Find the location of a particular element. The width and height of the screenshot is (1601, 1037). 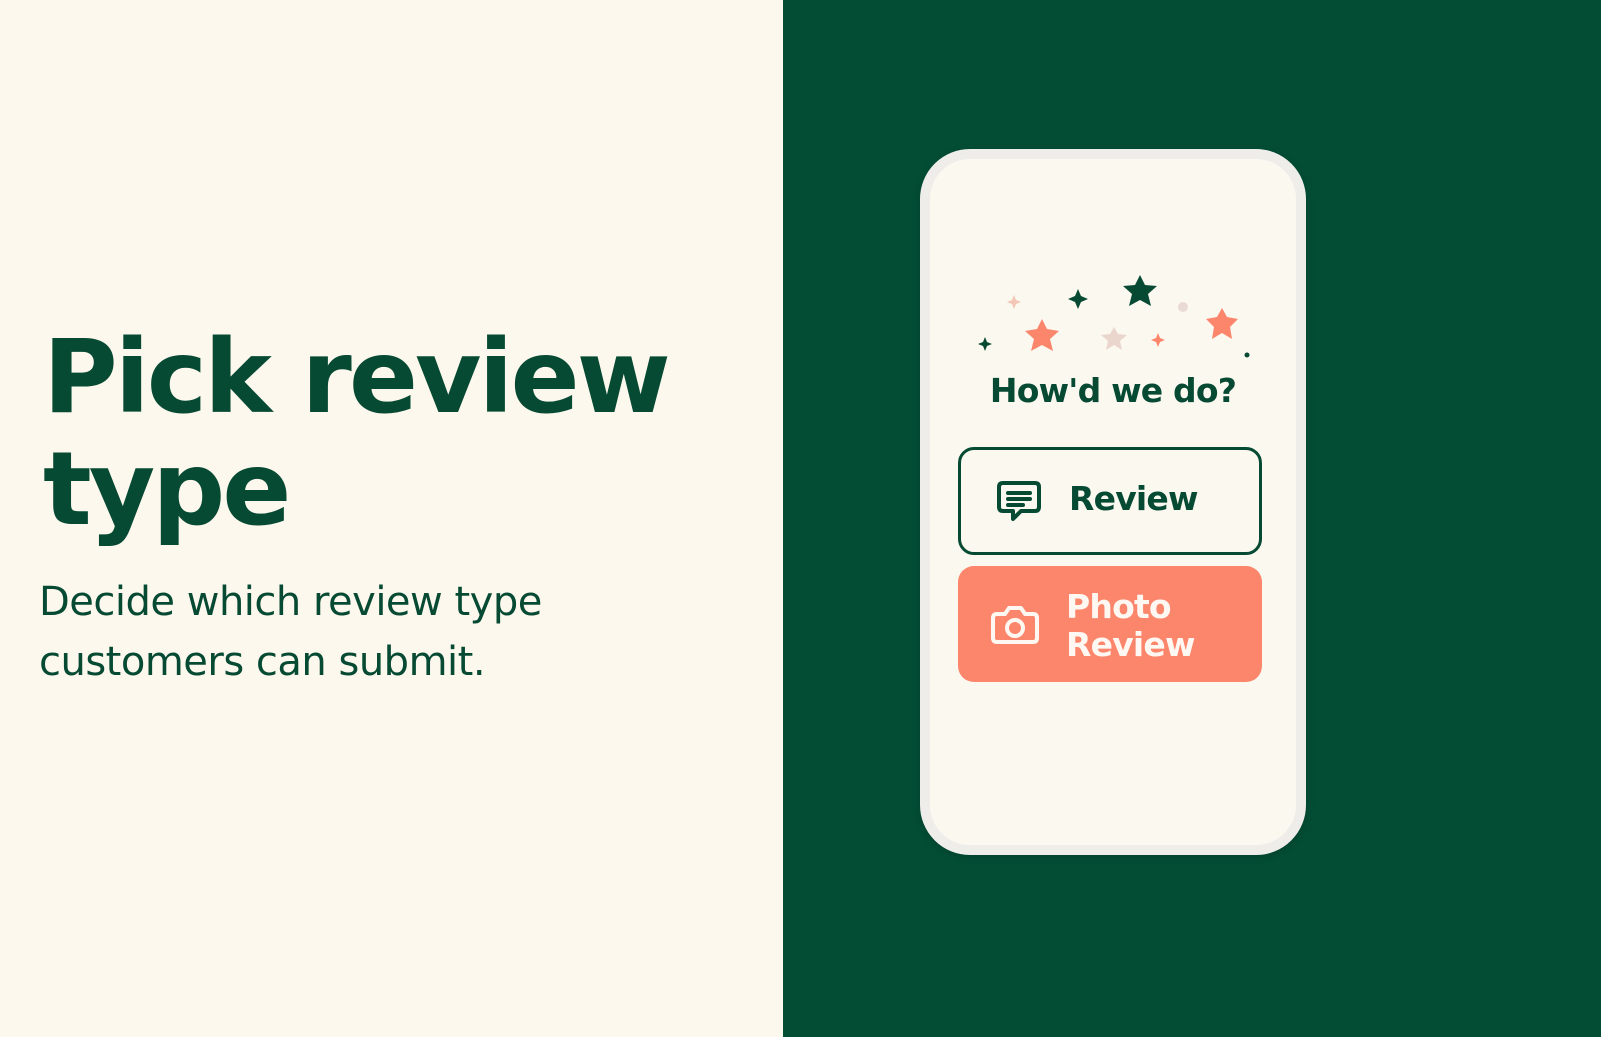

review-button-label: Review is located at coordinates (1133, 498).